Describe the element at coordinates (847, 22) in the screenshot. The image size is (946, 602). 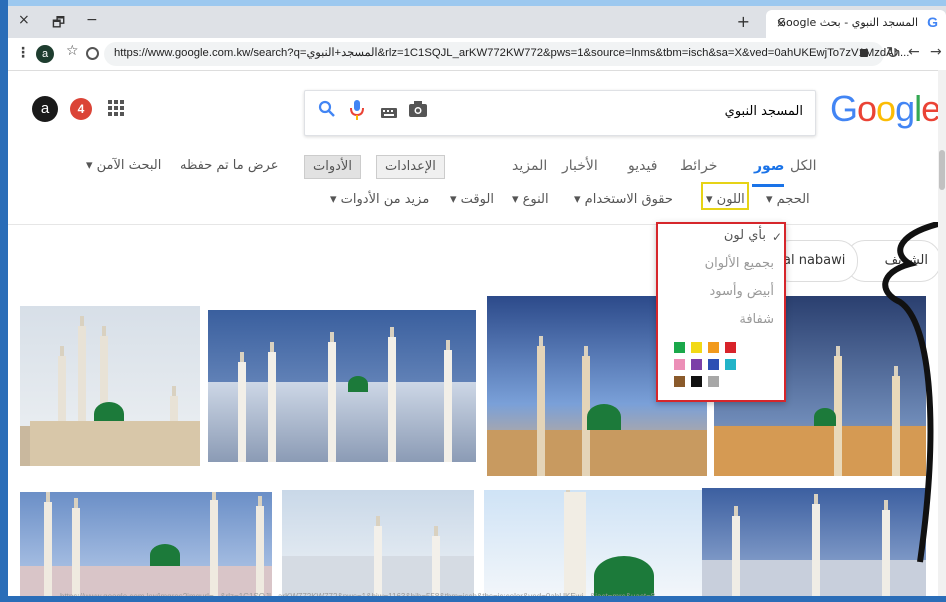
I see `tab-title: المسجد النبوي - بحث Google` at that location.